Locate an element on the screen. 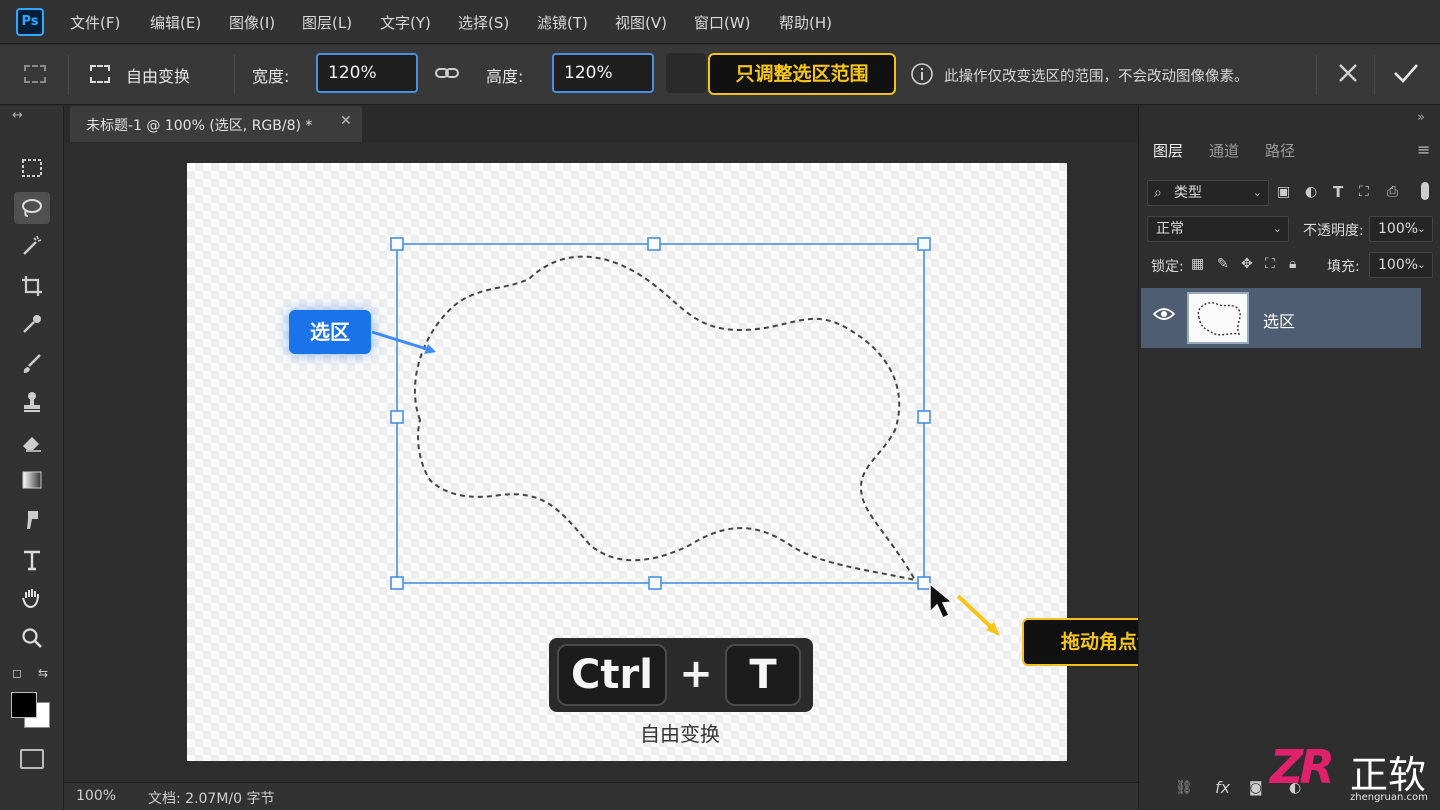  key-plus: + is located at coordinates (696, 674).